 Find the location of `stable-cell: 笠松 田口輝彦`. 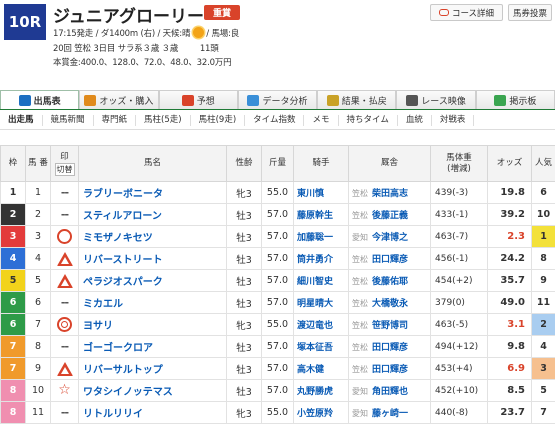

stable-cell: 笠松 田口輝彦 is located at coordinates (389, 258).